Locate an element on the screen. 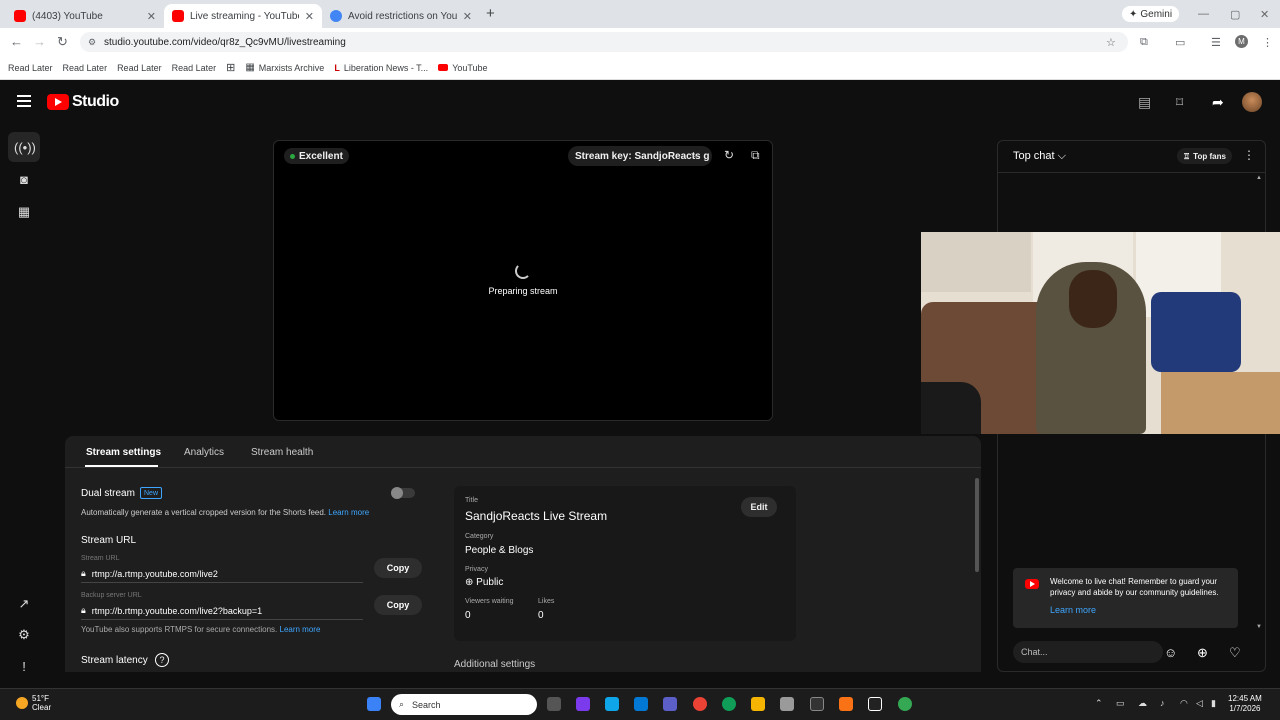 The height and width of the screenshot is (720, 1280). chrome-icon is located at coordinates (700, 704).